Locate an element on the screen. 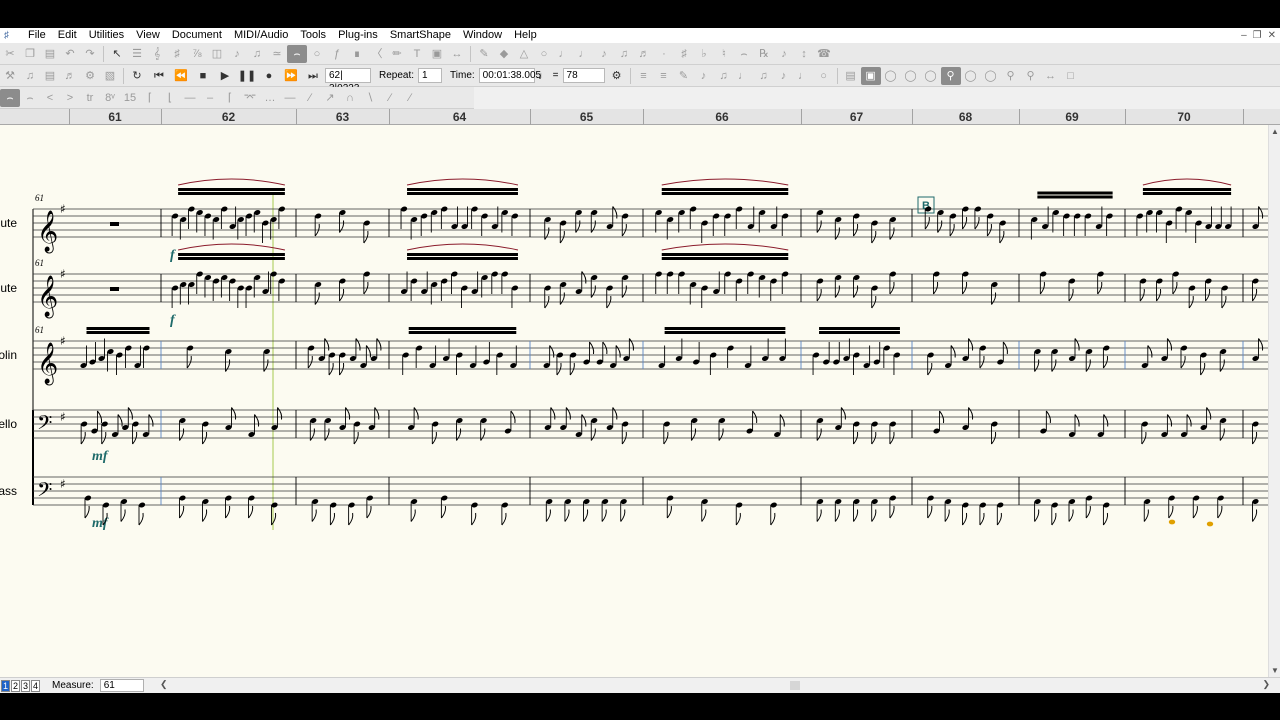  chord-tool-icon: 〈 is located at coordinates (377, 54).